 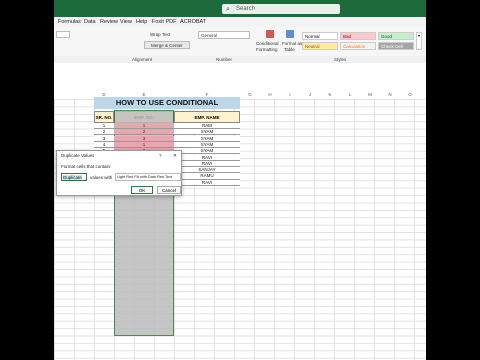 I want to click on wrap-text-button: Wrap Text, so click(x=160, y=34).